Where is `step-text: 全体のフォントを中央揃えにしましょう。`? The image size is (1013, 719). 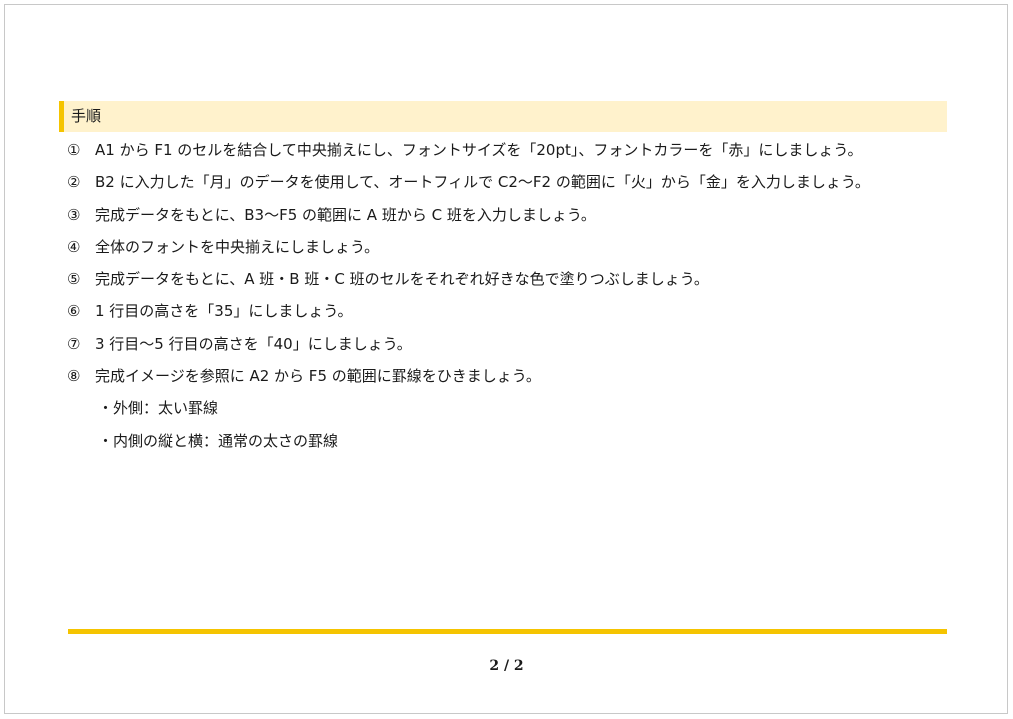
step-text: 全体のフォントを中央揃えにしましょう。 is located at coordinates (237, 246).